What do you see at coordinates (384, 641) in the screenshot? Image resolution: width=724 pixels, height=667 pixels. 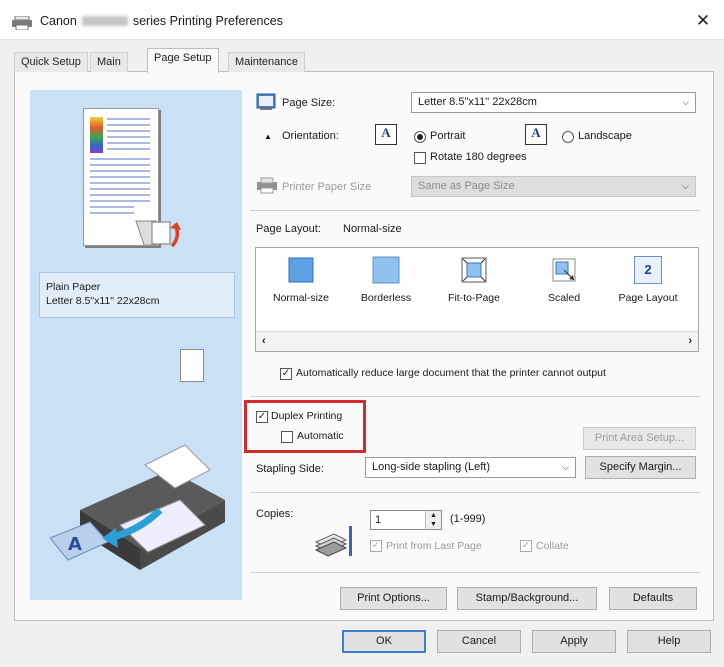 I see `ok-button: OK` at bounding box center [384, 641].